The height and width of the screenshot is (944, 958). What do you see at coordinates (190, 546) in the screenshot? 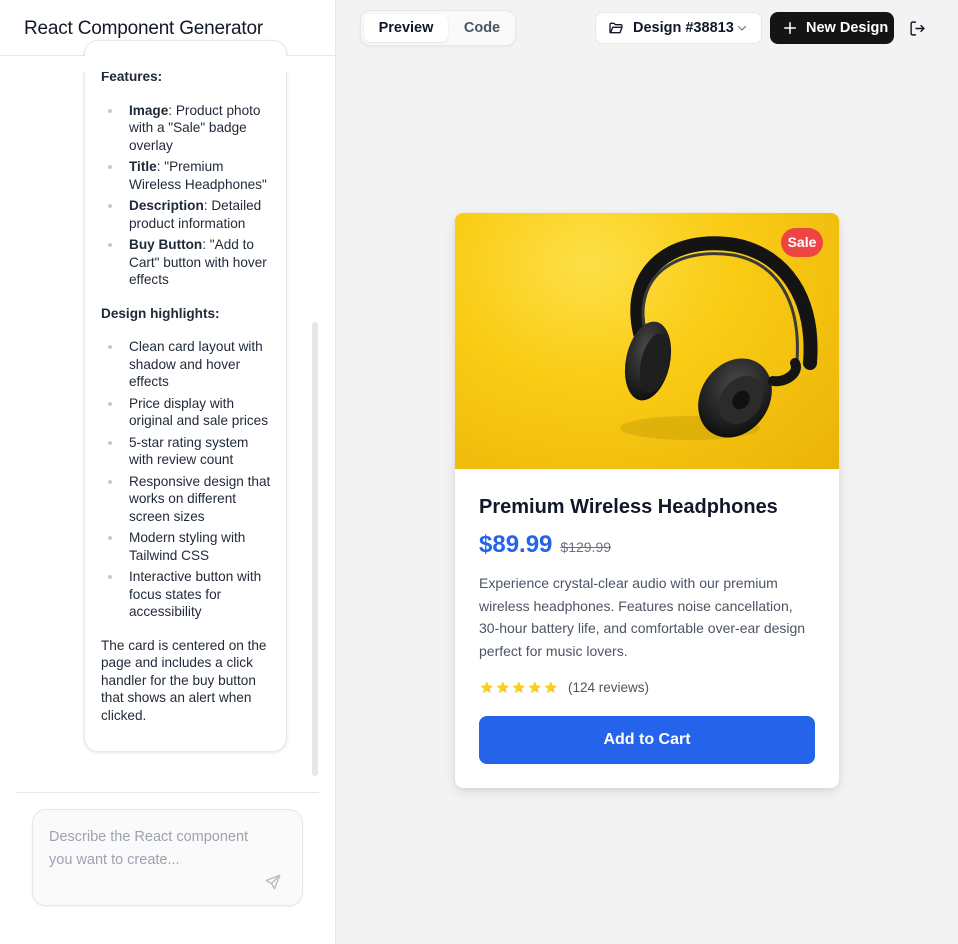
I see `list-item: Modern styling with Tailwind CSS` at bounding box center [190, 546].